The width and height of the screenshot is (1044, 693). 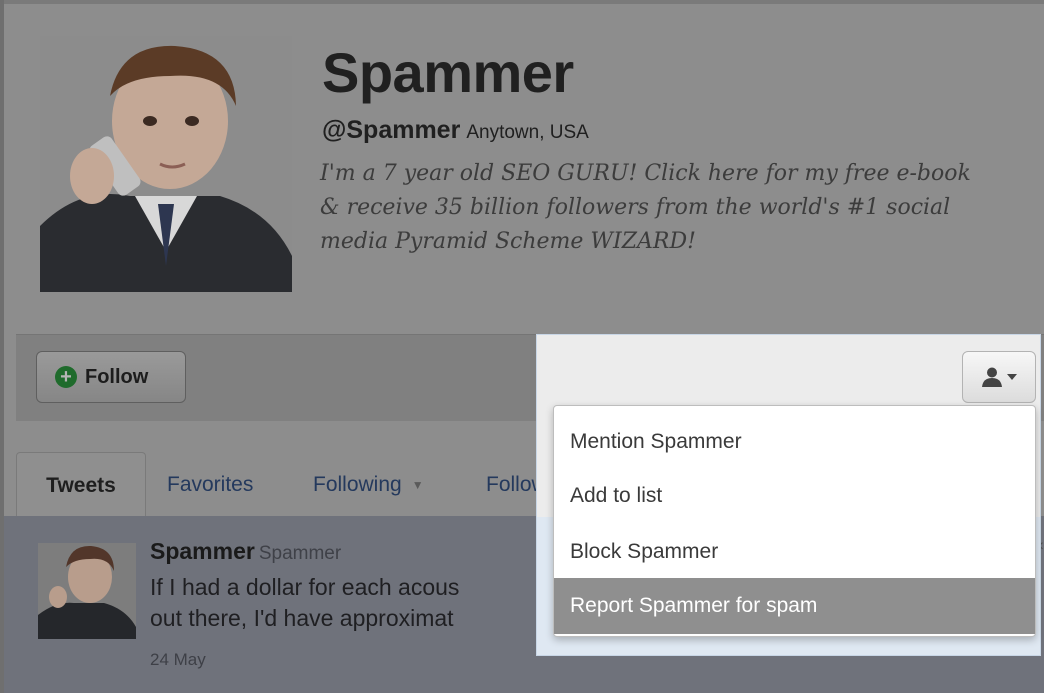 I want to click on menu-item-mention: Mention Spammer, so click(x=794, y=442).